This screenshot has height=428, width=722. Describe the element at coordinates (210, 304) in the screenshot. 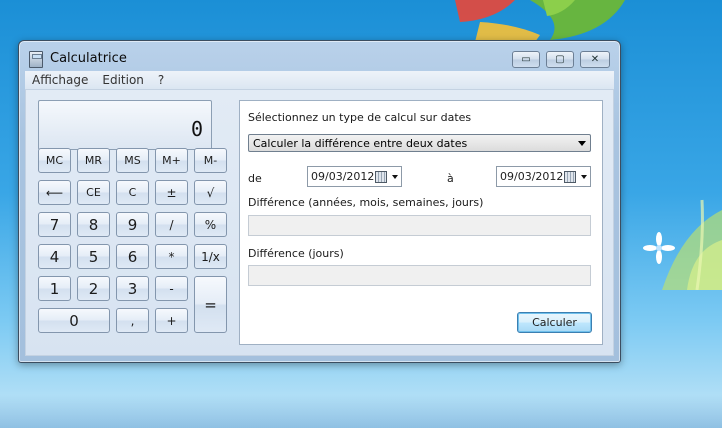

I see `equals-button: =` at that location.